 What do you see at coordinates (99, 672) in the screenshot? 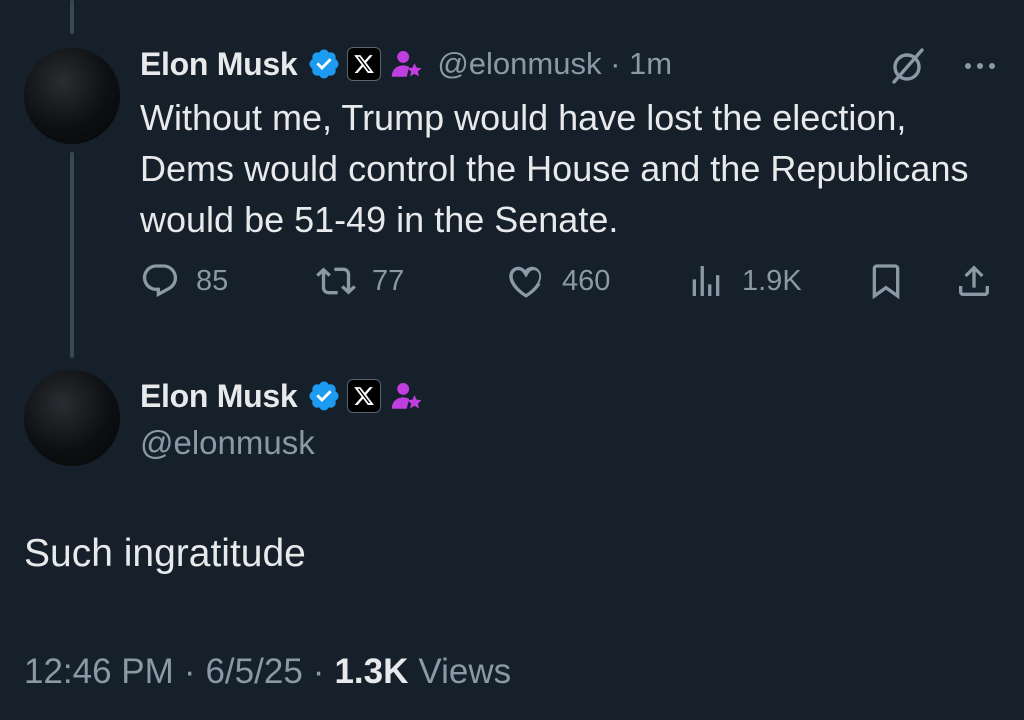
I see `tweet-time: 12:46 PM` at bounding box center [99, 672].